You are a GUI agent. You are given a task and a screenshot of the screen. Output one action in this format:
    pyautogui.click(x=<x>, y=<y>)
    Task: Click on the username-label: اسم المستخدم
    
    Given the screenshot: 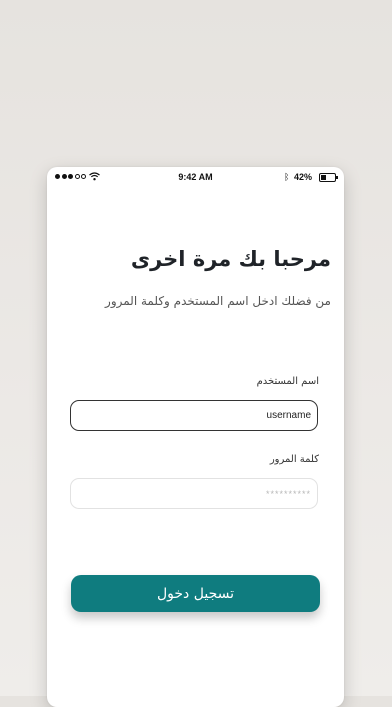 What is the action you would take?
    pyautogui.click(x=287, y=381)
    